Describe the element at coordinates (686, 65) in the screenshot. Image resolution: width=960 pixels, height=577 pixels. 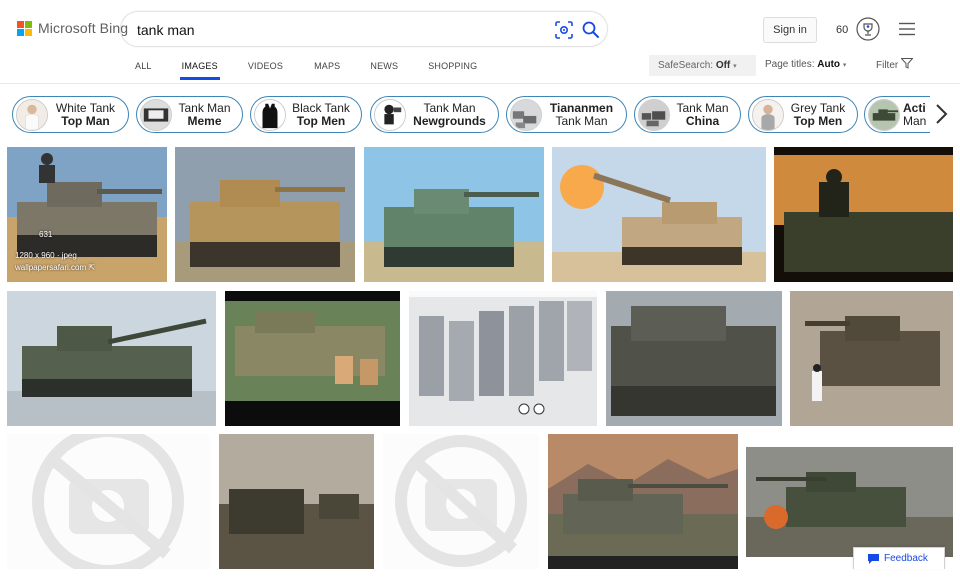
I see `safesearch-label: SafeSearch:` at that location.